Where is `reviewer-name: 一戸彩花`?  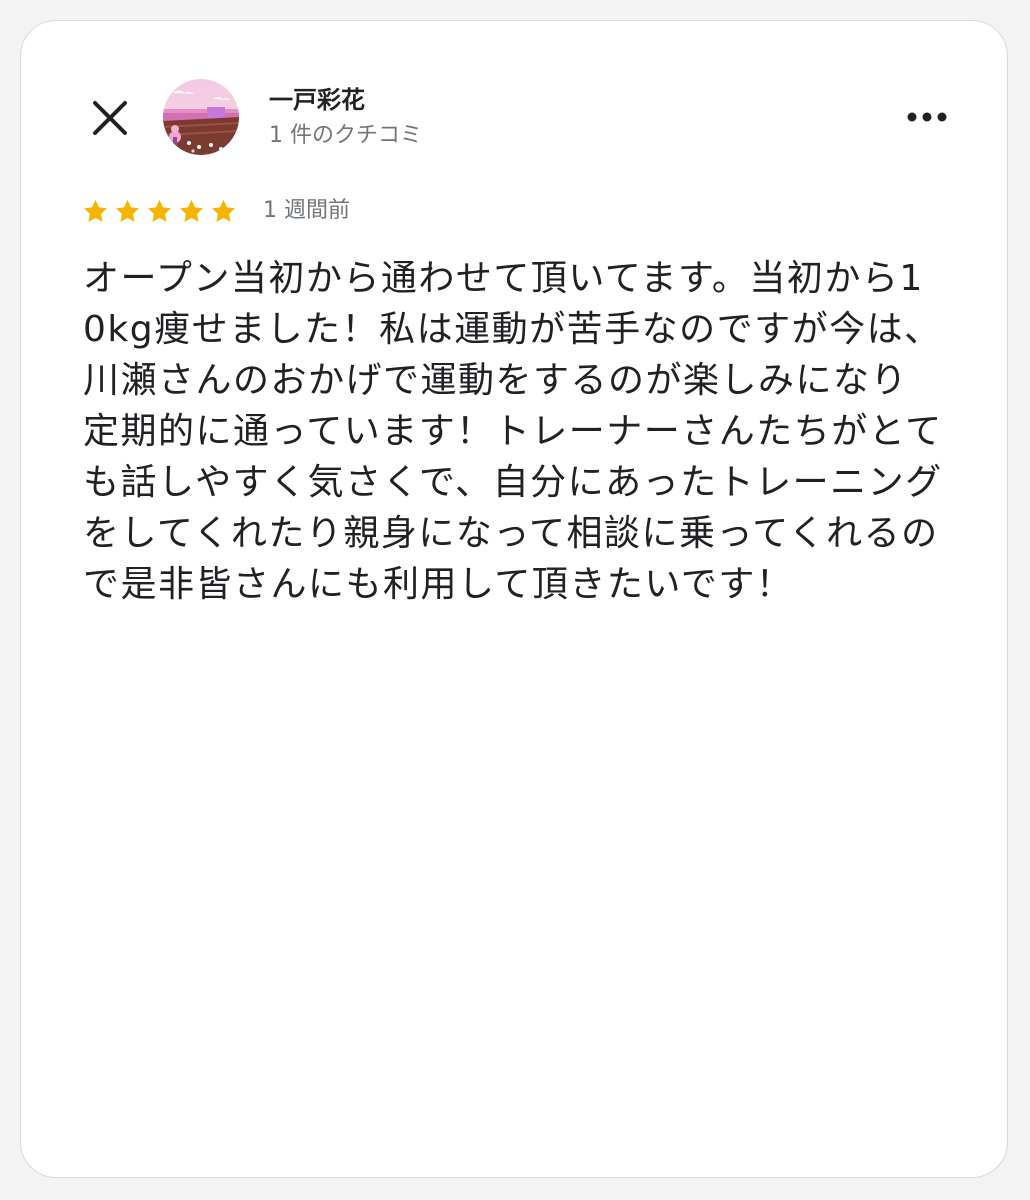
reviewer-name: 一戸彩花 is located at coordinates (317, 100).